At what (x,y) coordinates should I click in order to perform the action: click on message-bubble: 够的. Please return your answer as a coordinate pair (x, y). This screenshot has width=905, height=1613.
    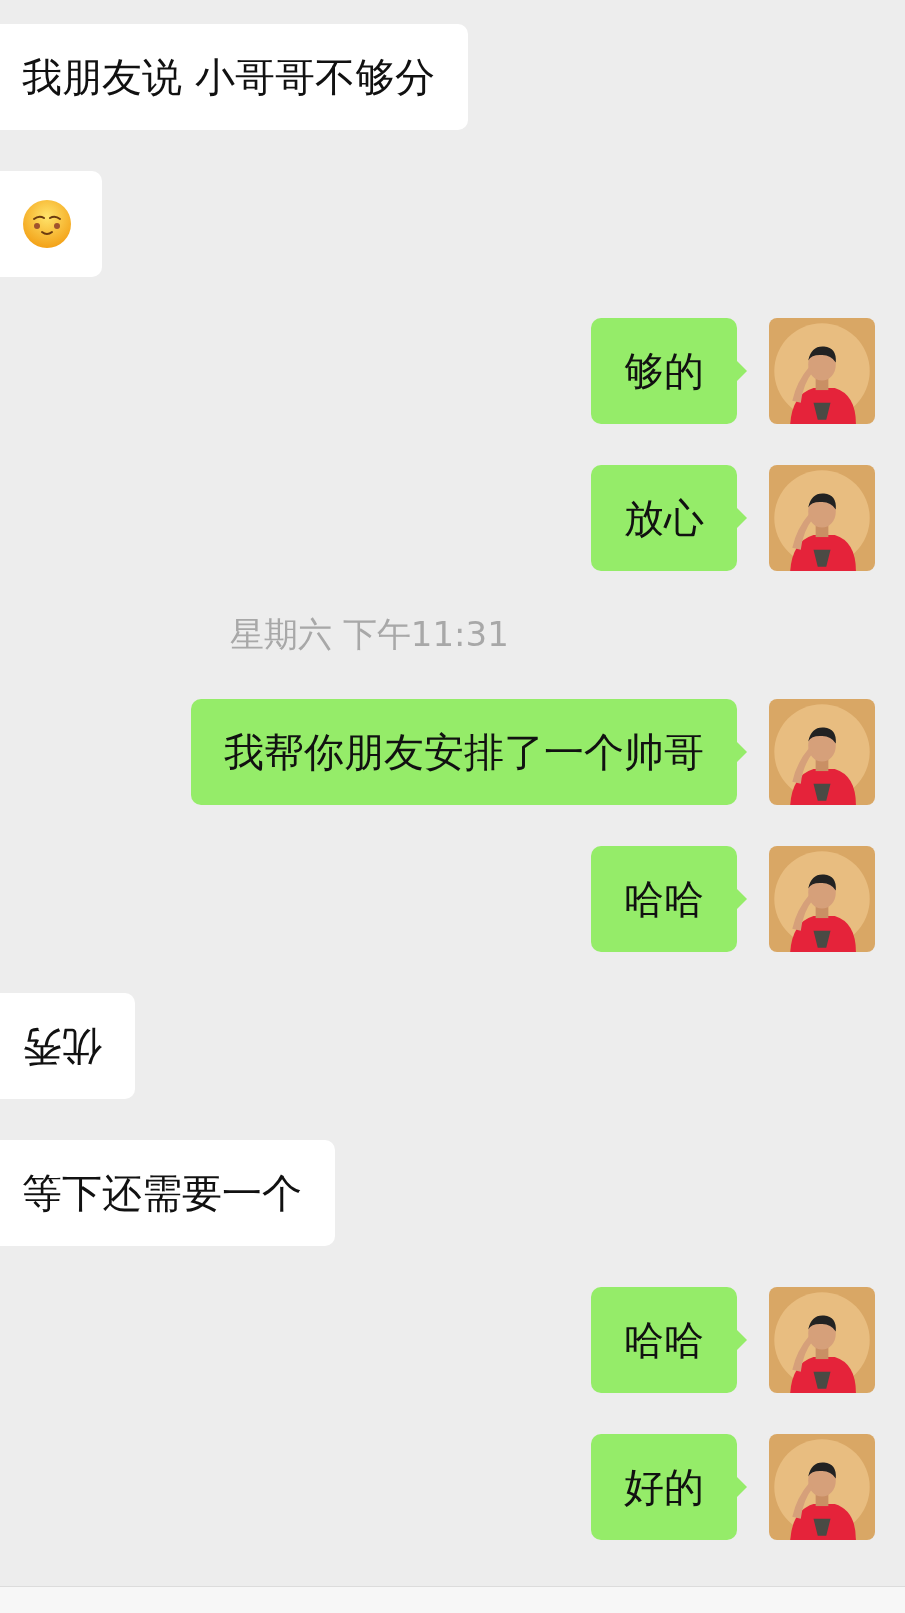
    Looking at the image, I should click on (664, 371).